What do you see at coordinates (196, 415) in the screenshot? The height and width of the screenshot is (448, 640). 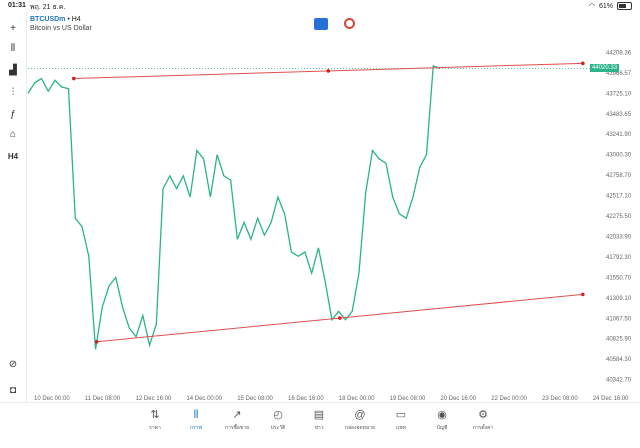 I see `tab-icon: ⫴` at bounding box center [196, 415].